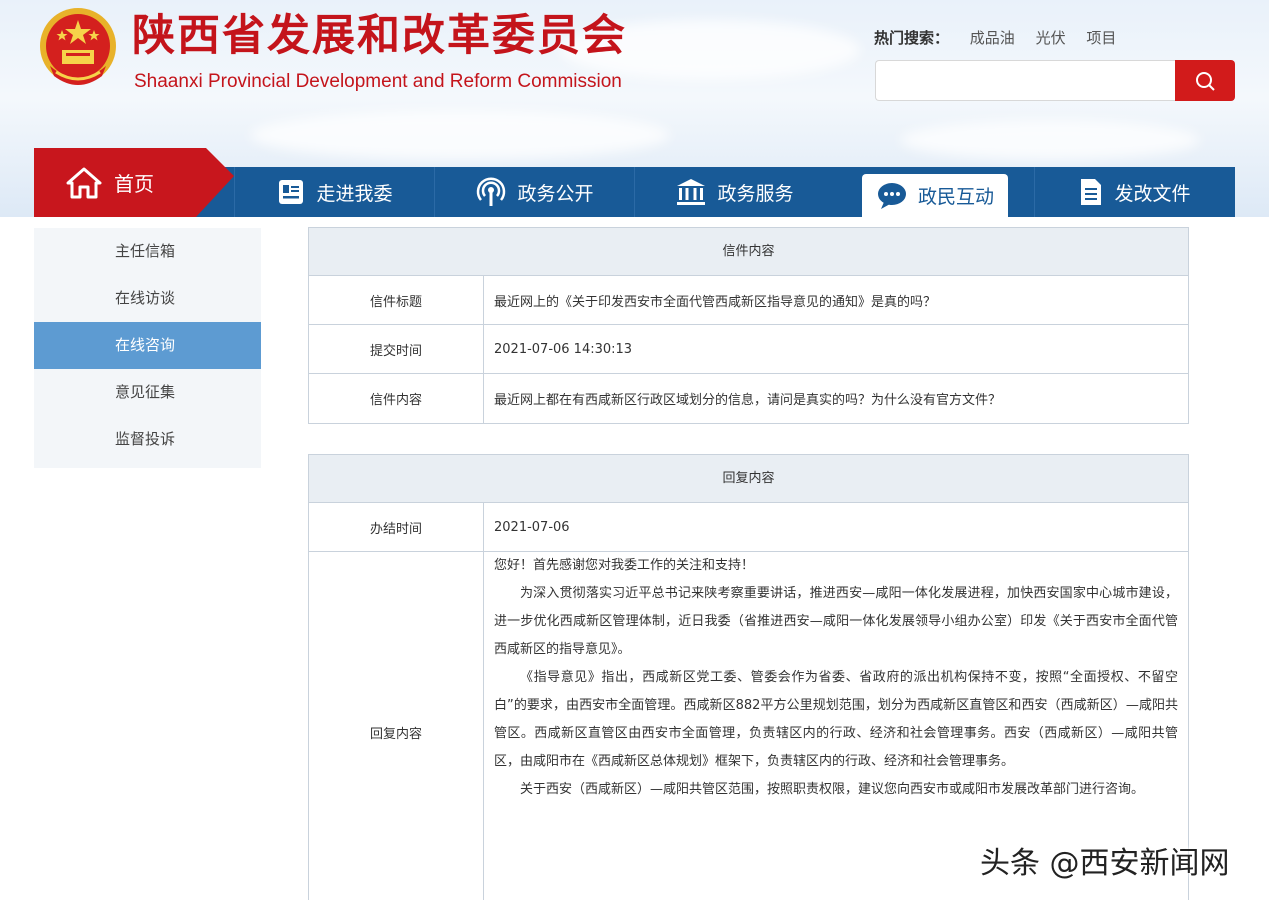 The image size is (1269, 900). I want to click on hot-search-label: 热门搜索：, so click(912, 38).